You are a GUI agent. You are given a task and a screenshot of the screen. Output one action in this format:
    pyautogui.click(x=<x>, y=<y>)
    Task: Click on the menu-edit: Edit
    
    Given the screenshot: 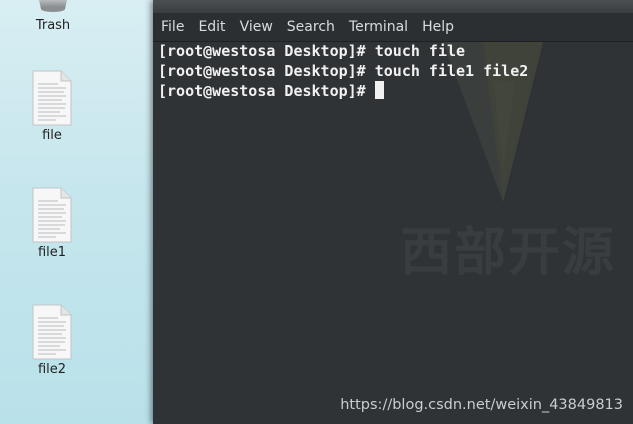 What is the action you would take?
    pyautogui.click(x=211, y=27)
    